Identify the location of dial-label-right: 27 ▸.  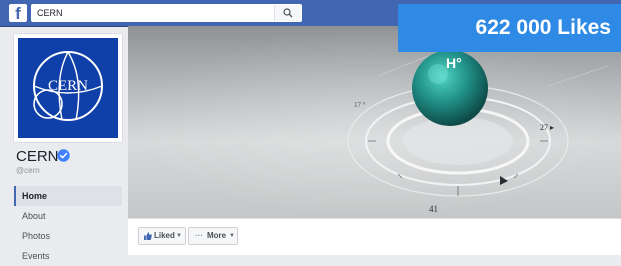
(547, 127).